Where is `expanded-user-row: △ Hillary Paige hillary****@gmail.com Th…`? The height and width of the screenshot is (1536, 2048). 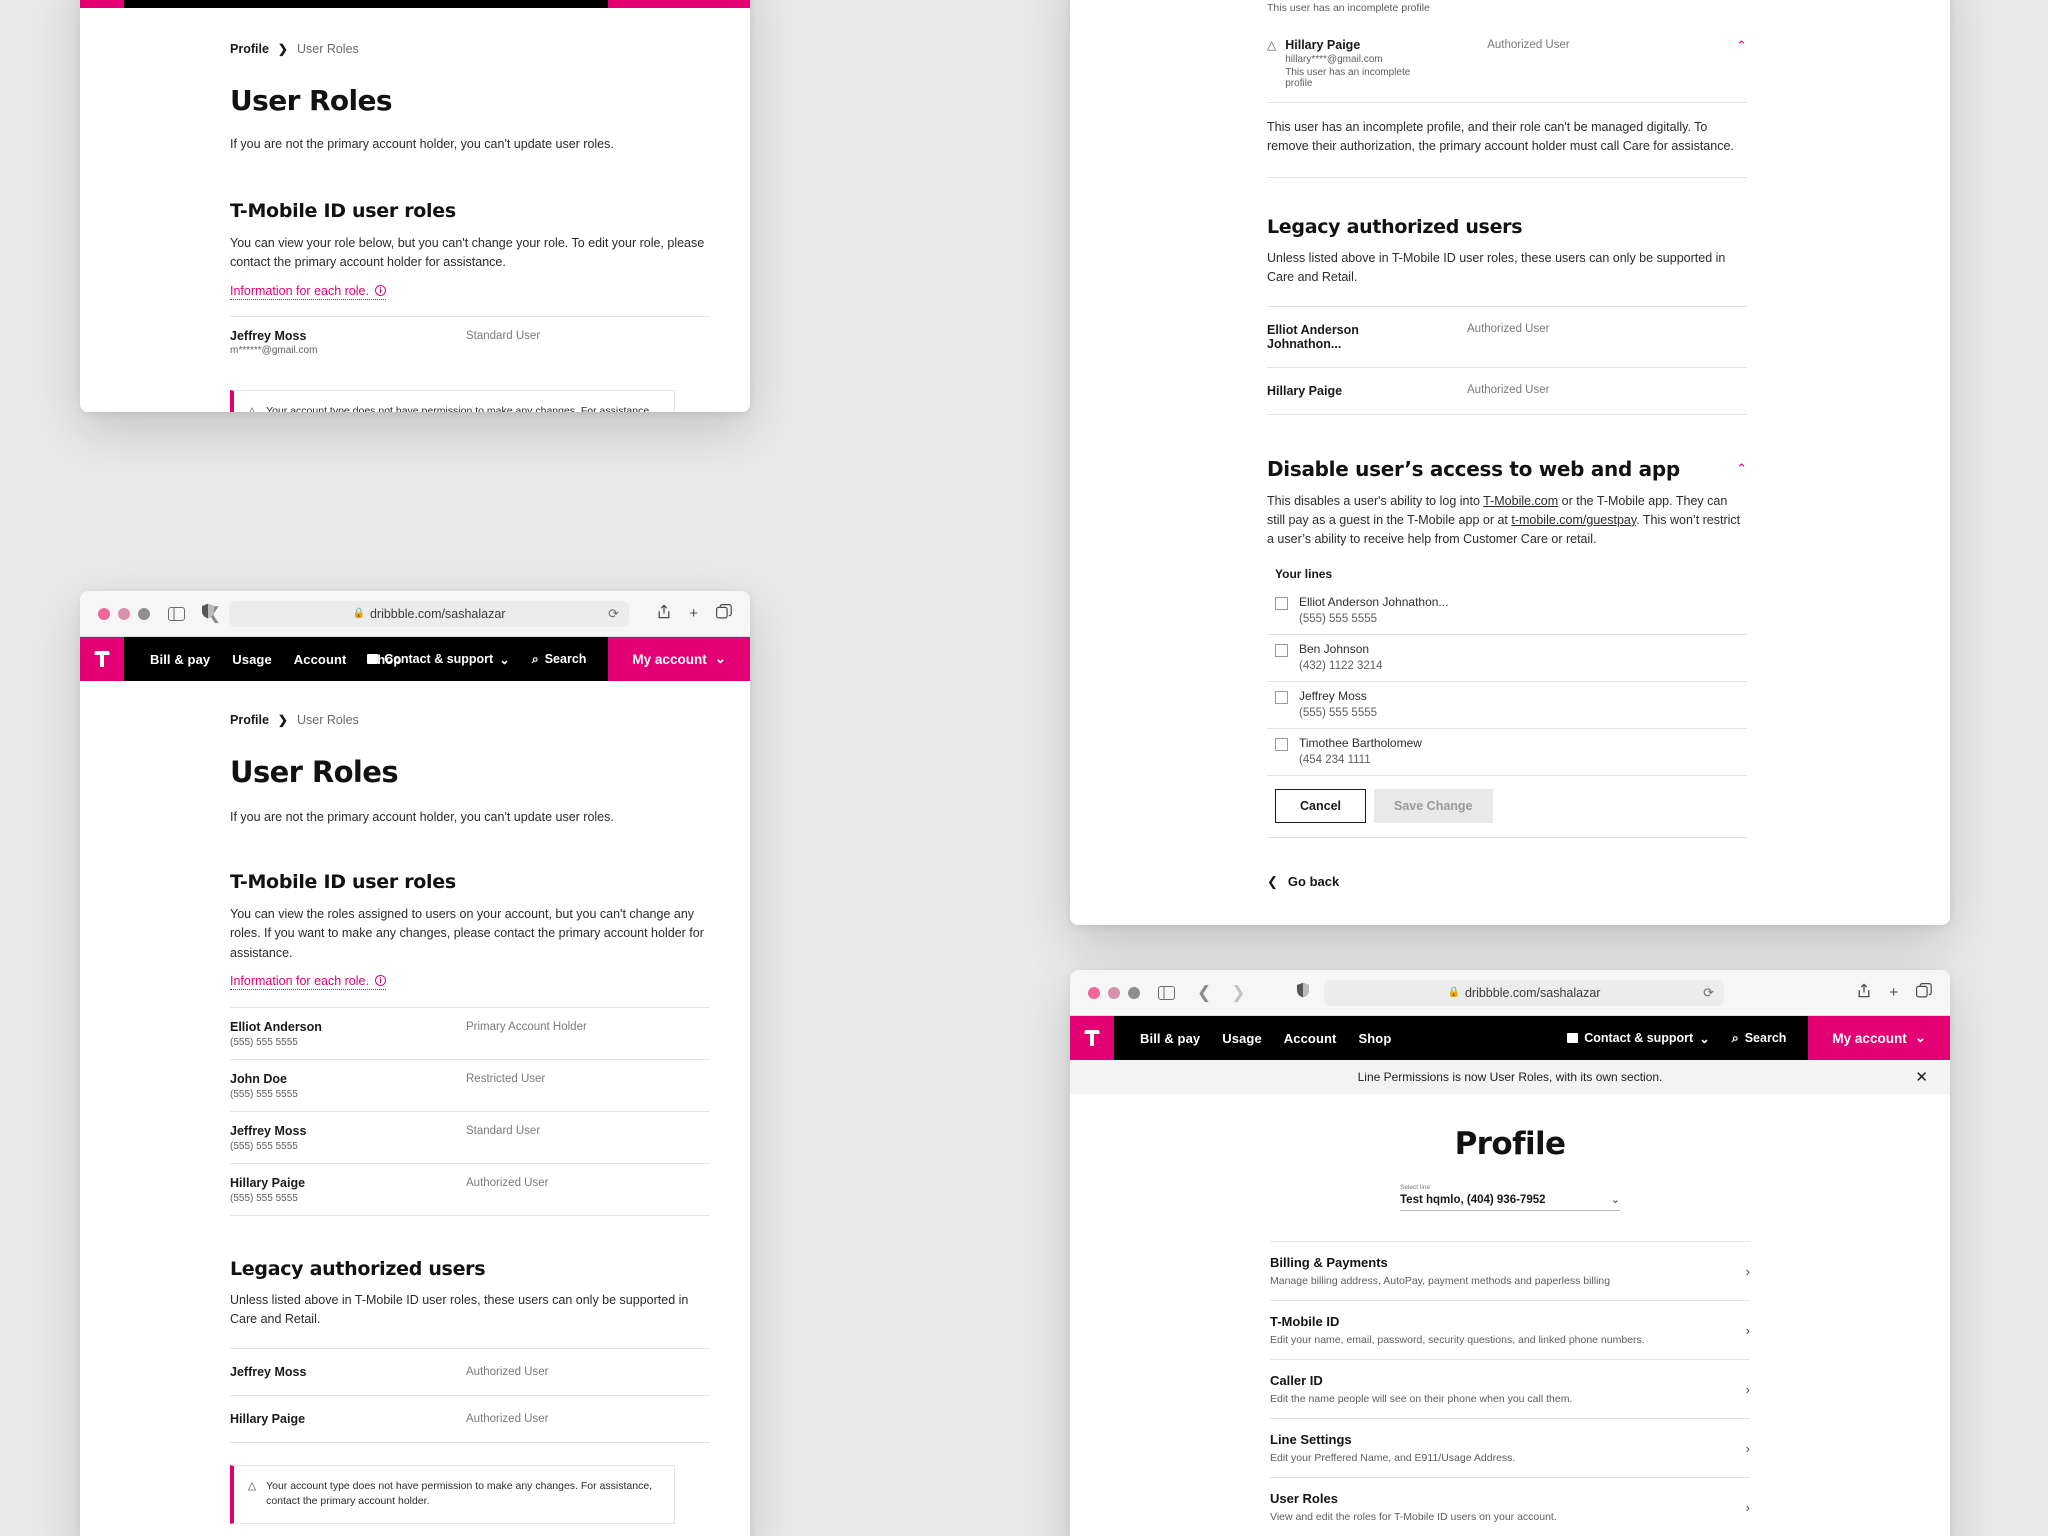 expanded-user-row: △ Hillary Paige hillary****@gmail.com Th… is located at coordinates (1507, 63).